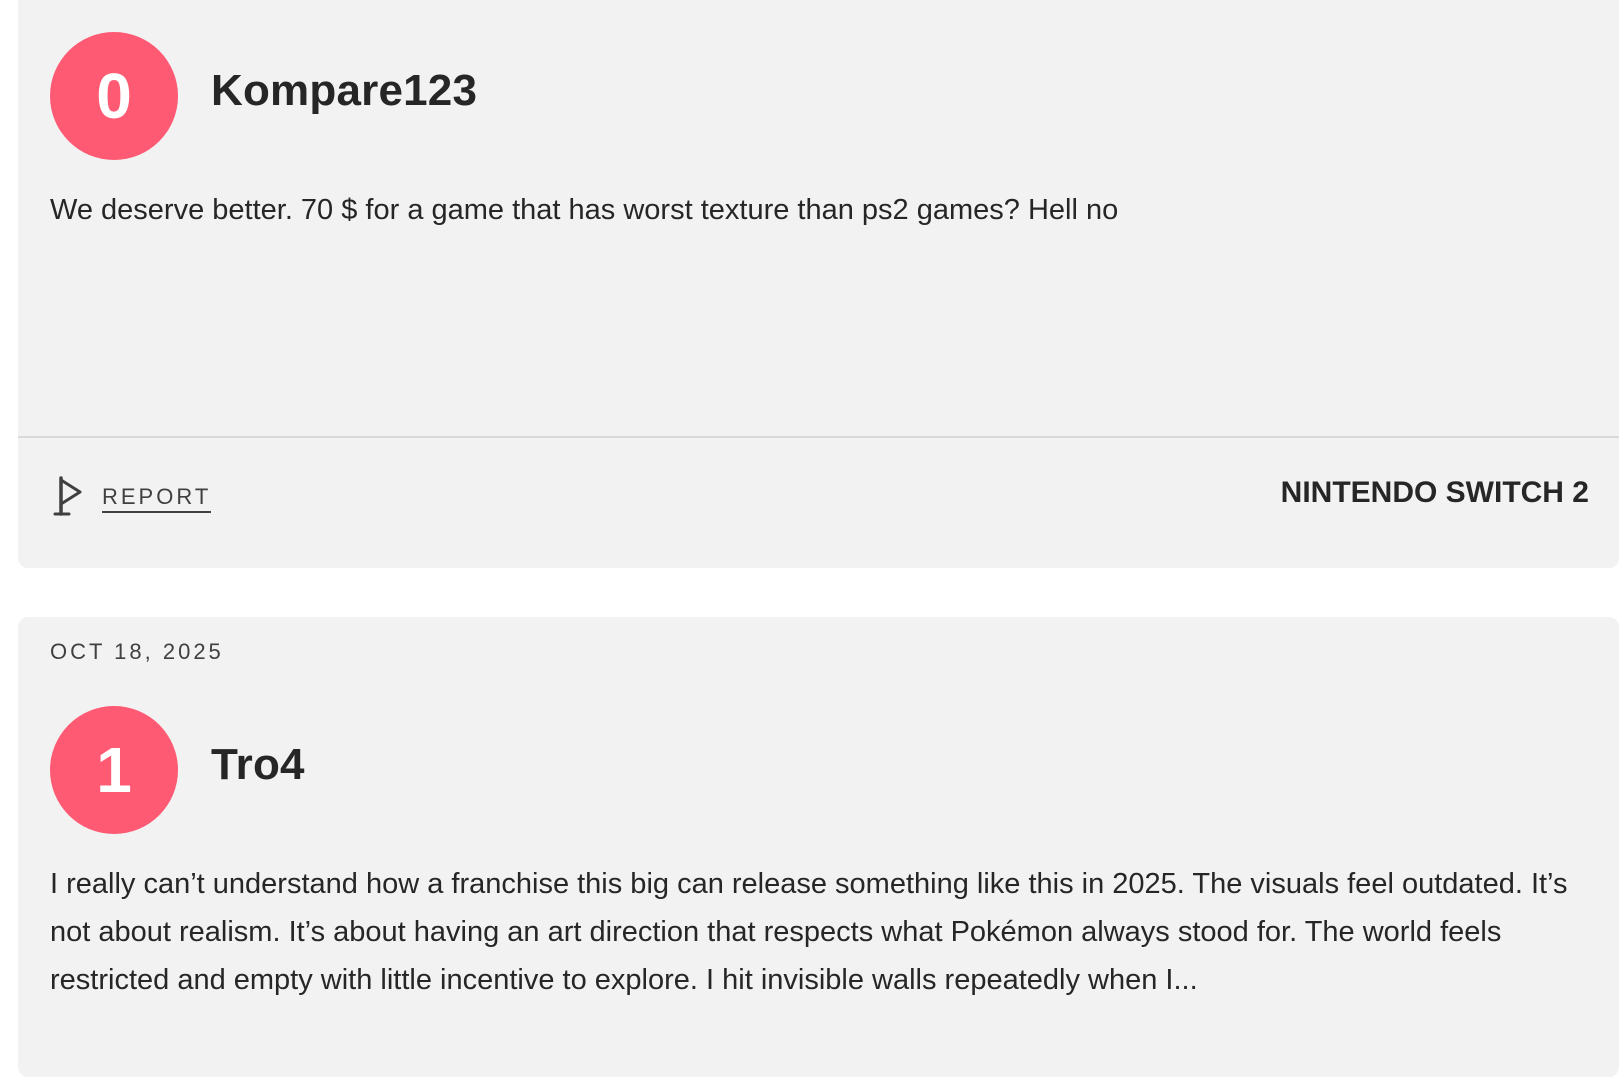  Describe the element at coordinates (114, 96) in the screenshot. I see `score-badge: 0` at that location.